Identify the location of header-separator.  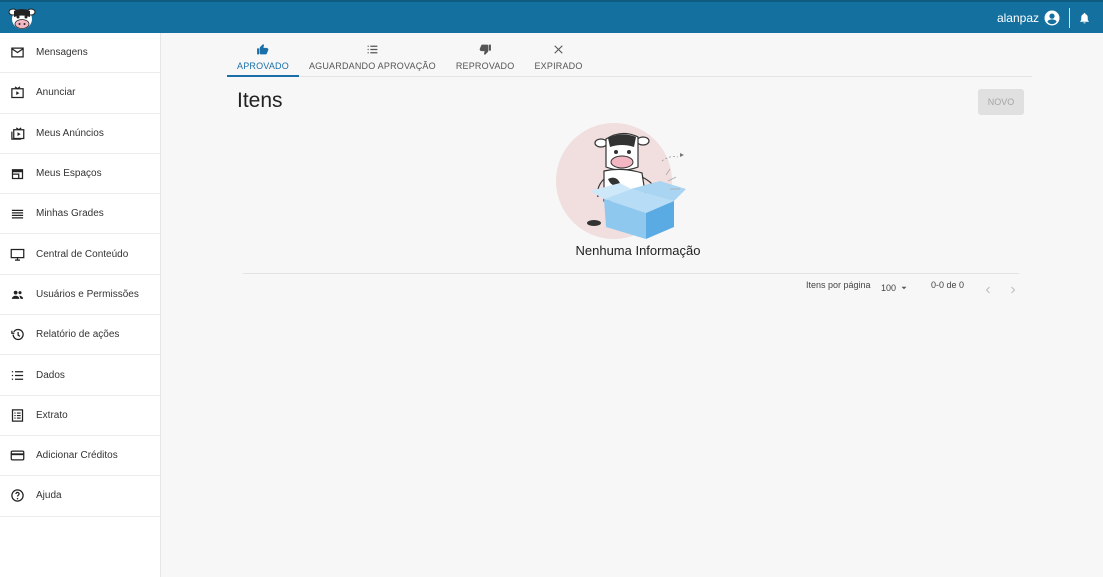
(1069, 17).